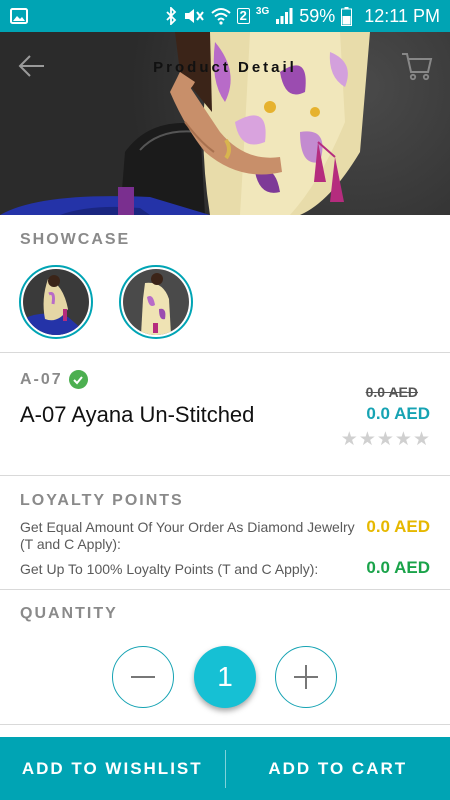 This screenshot has height=800, width=450. I want to click on minus-icon, so click(143, 677).